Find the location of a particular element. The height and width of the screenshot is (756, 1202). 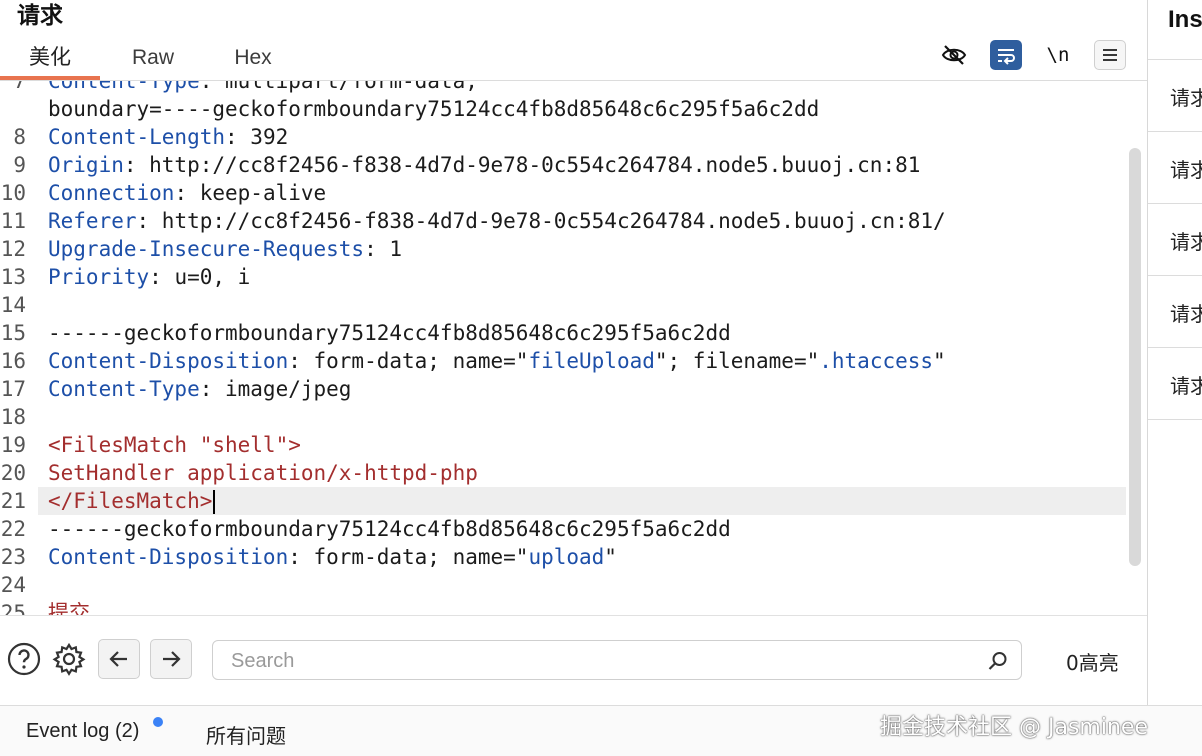

eye-off-icon is located at coordinates (954, 55).